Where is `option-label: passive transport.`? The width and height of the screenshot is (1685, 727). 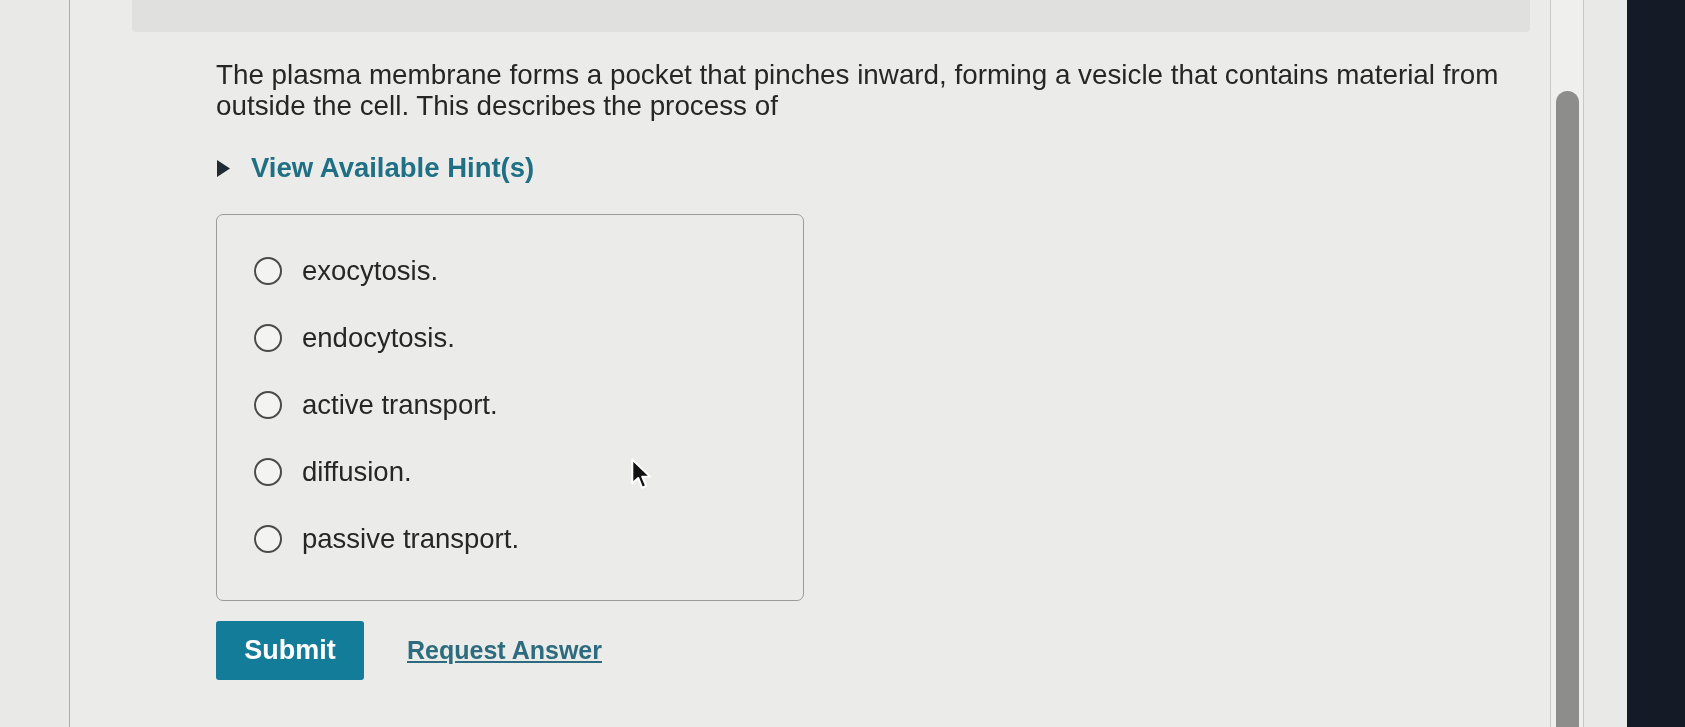 option-label: passive transport. is located at coordinates (411, 538).